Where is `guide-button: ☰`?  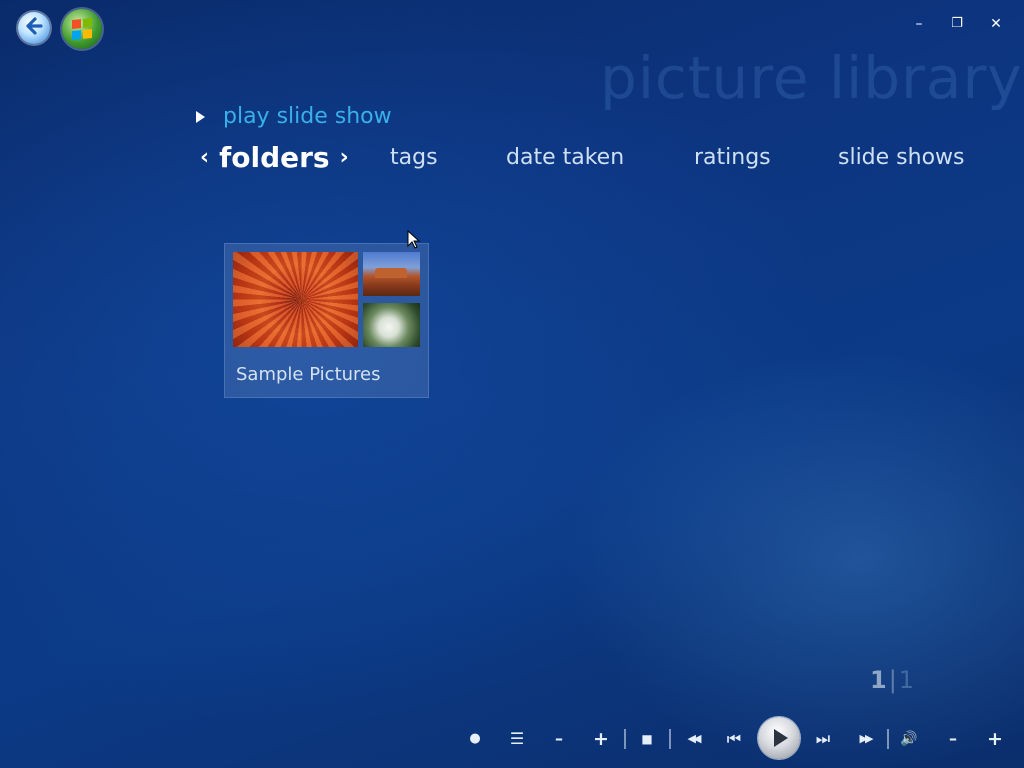 guide-button: ☰ is located at coordinates (517, 739).